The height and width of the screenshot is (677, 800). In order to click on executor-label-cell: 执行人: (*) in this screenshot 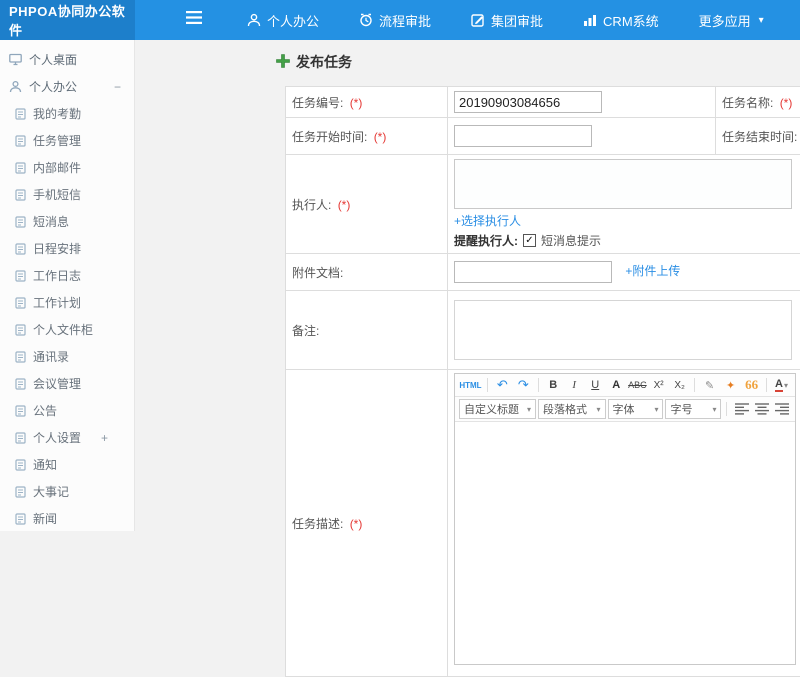, I will do `click(367, 204)`.